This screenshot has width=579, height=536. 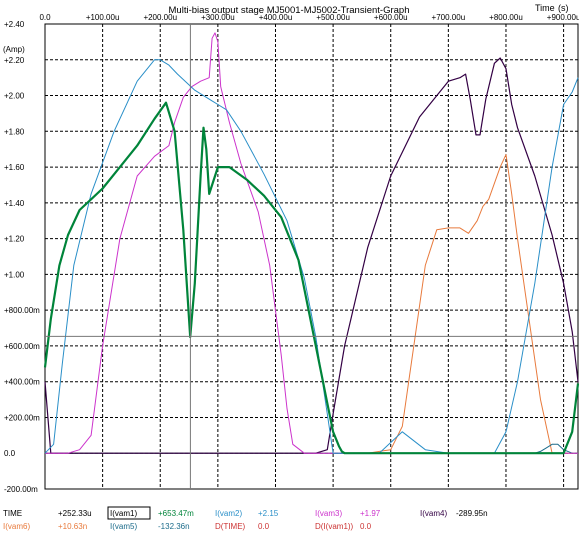 I want to click on y-tick-label: -200.00m, so click(x=21, y=489).